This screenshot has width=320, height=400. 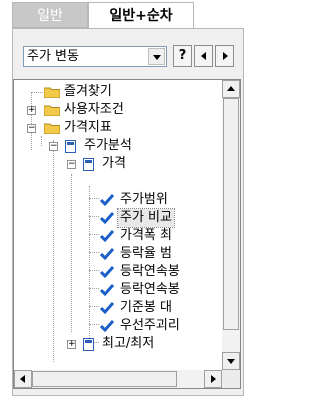 I want to click on scroll-right-button, so click(x=213, y=379).